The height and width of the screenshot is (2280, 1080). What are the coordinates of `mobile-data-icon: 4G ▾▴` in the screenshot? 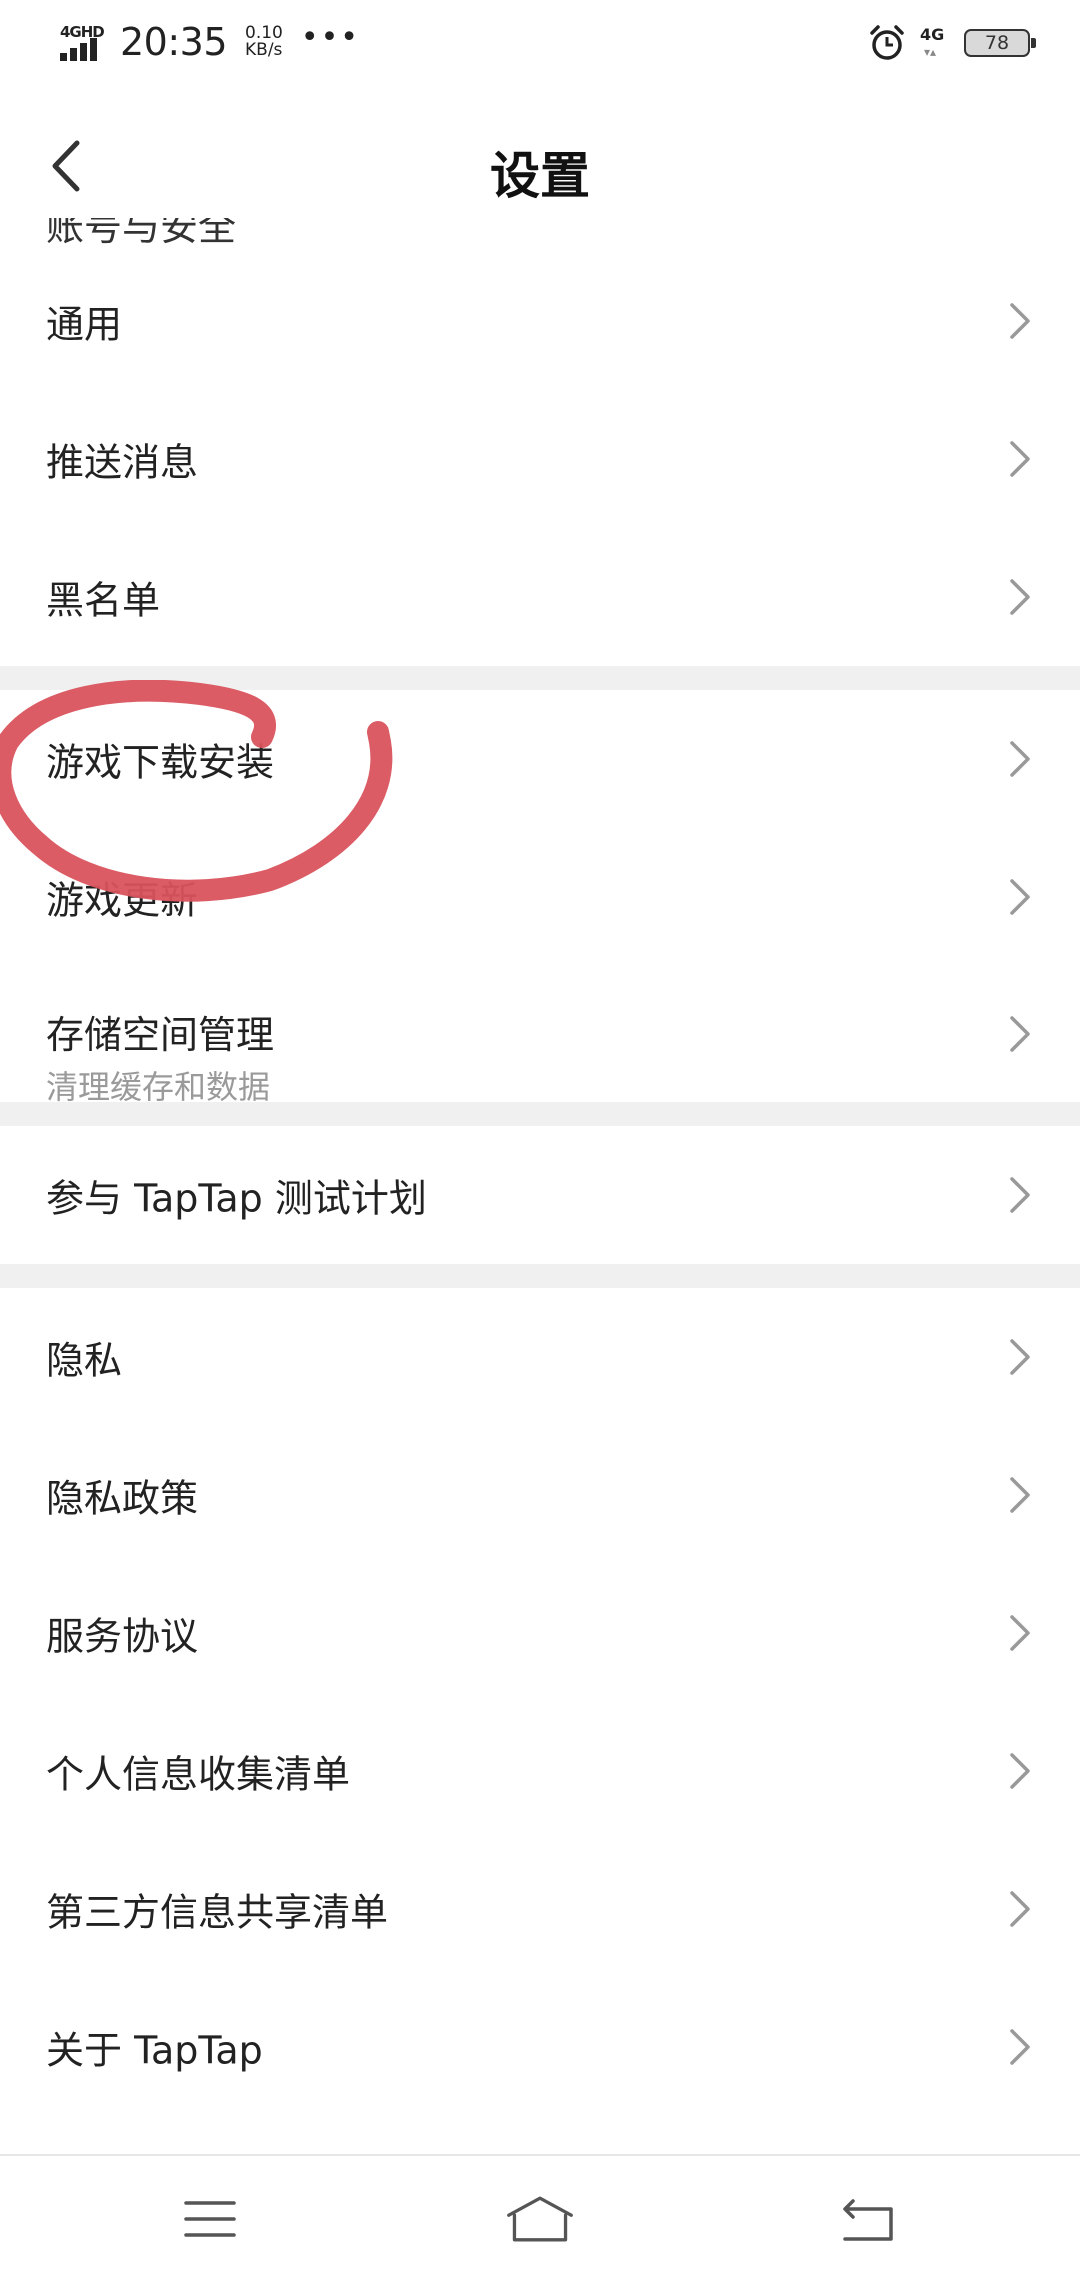 It's located at (932, 42).